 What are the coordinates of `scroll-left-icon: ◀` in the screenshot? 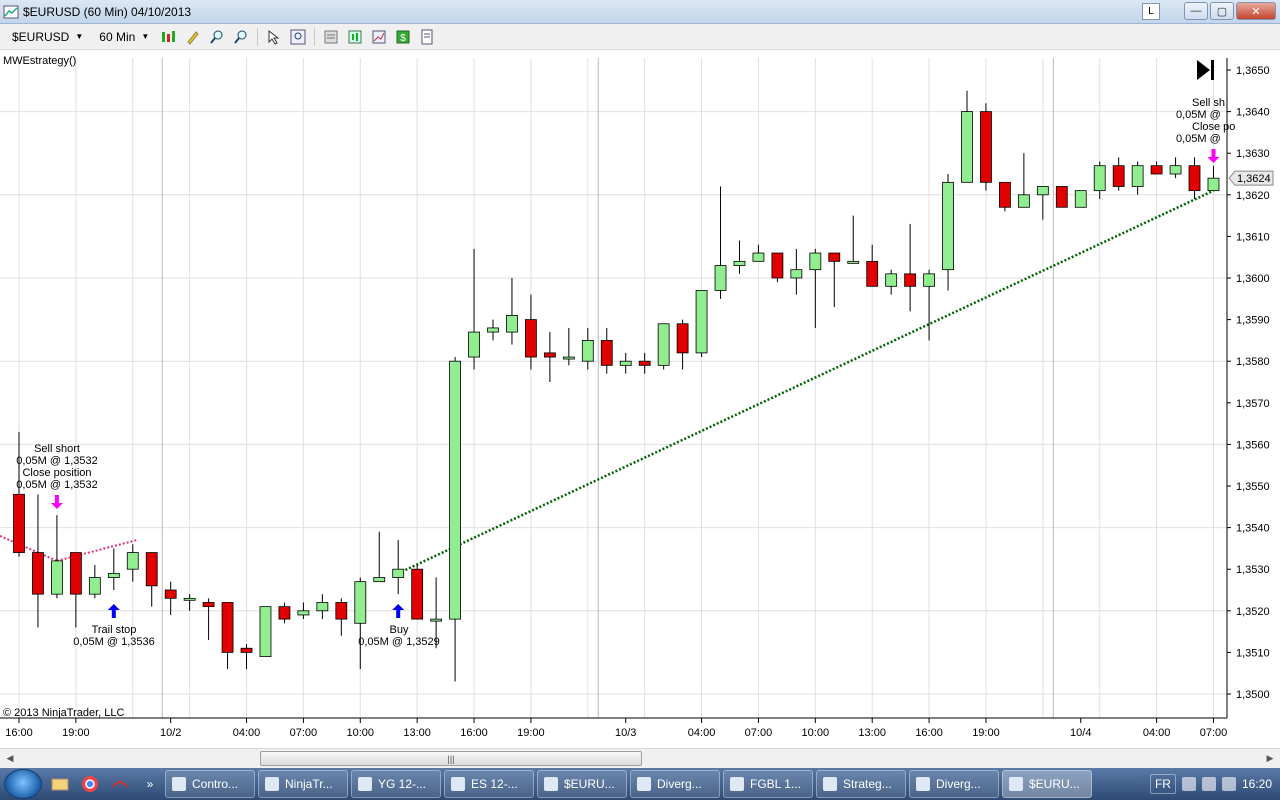 It's located at (10, 758).